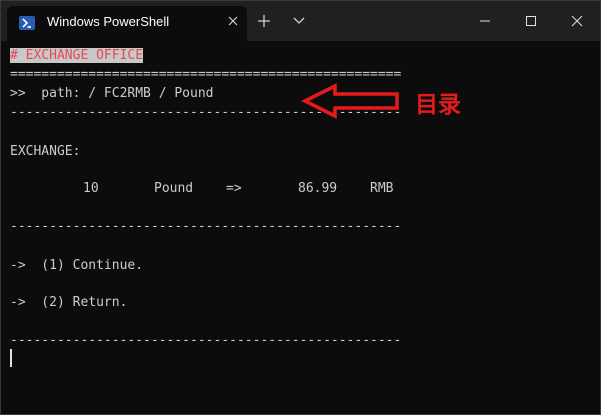 This screenshot has height=415, width=601. I want to click on header-line: # EXCHANGE OFFICE, so click(77, 55).